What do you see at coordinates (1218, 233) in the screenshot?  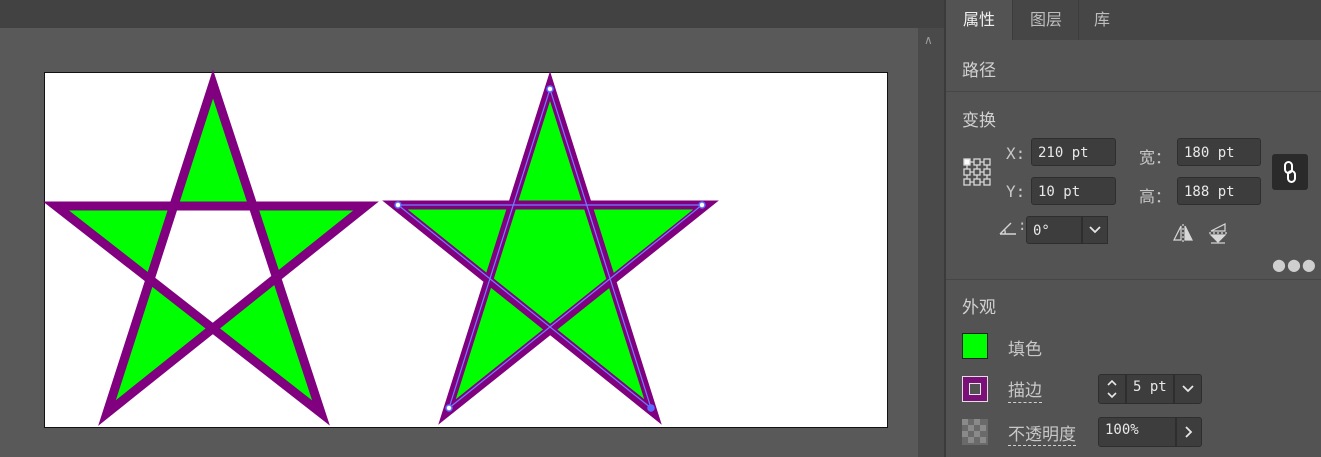 I see `flip-vertical-icon` at bounding box center [1218, 233].